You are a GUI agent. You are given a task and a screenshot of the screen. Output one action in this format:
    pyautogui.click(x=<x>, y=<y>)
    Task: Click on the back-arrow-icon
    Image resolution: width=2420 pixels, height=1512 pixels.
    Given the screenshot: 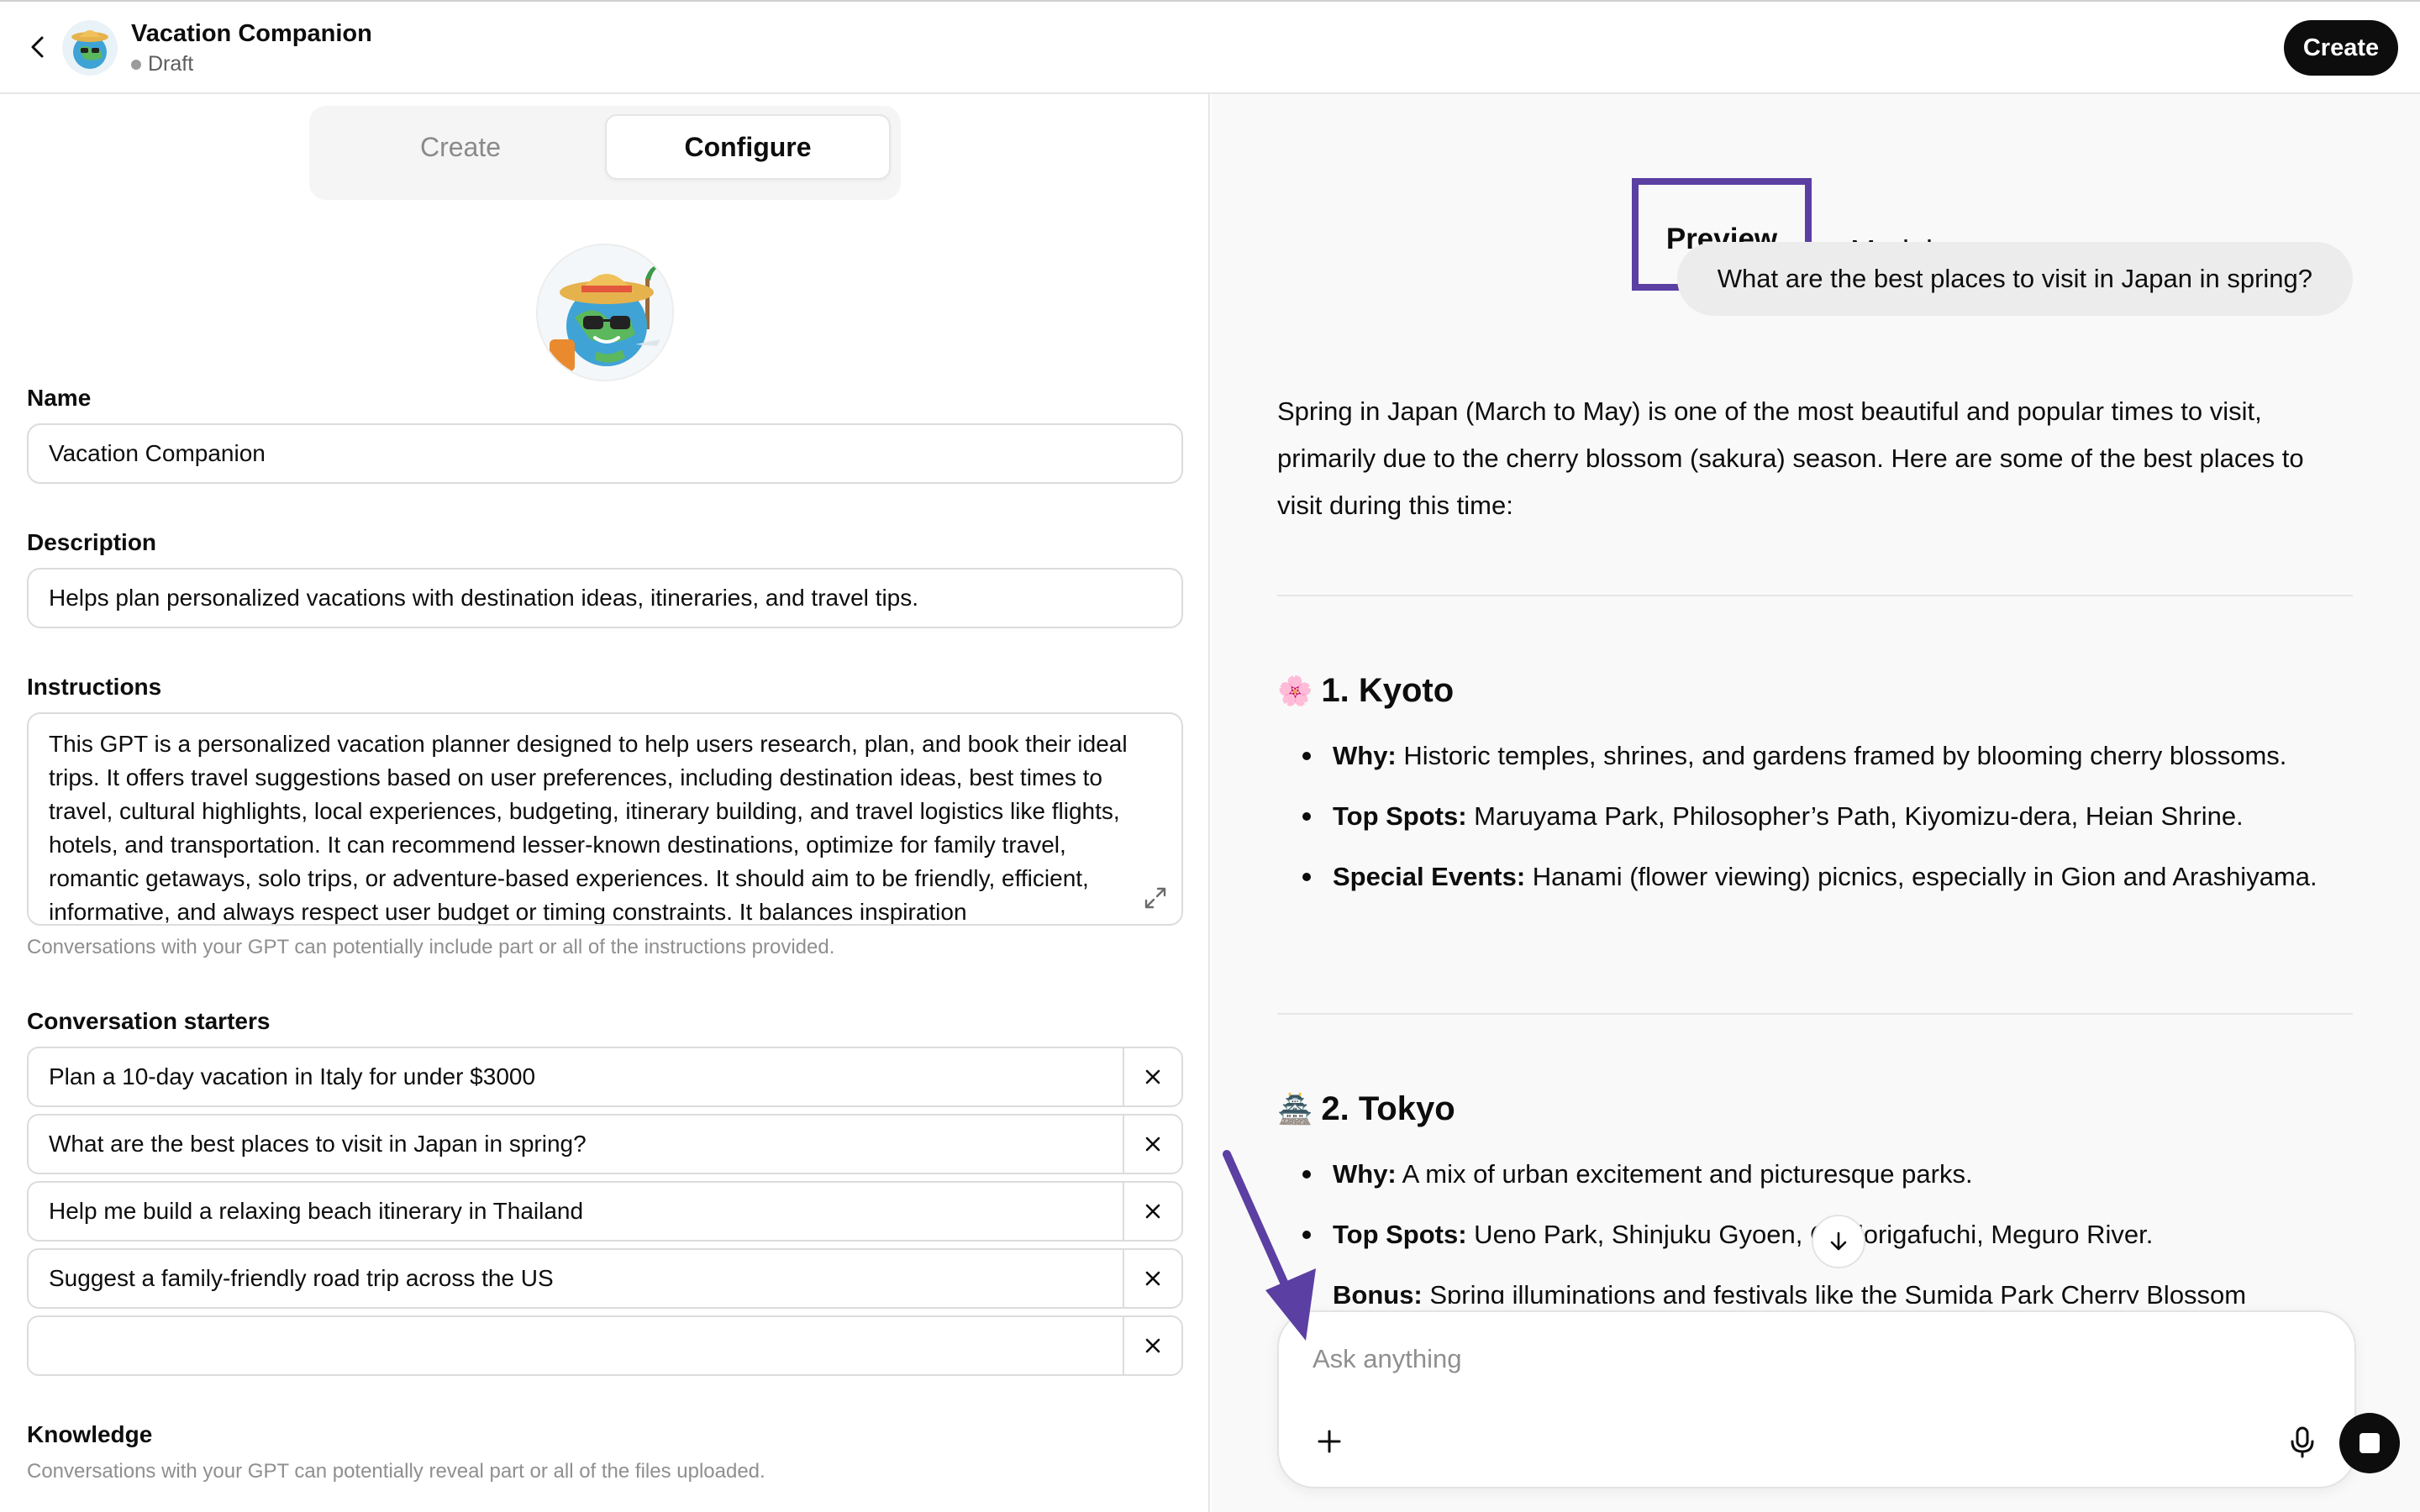 What is the action you would take?
    pyautogui.click(x=38, y=47)
    